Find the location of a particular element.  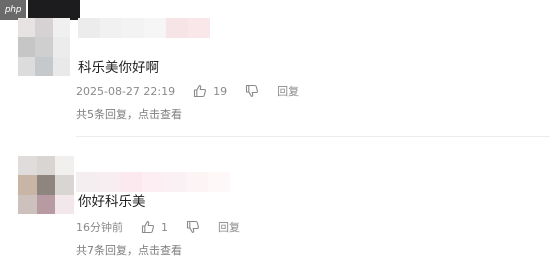

comment-meta: 2025-08-27 22:19 19 回复 is located at coordinates (187, 91).